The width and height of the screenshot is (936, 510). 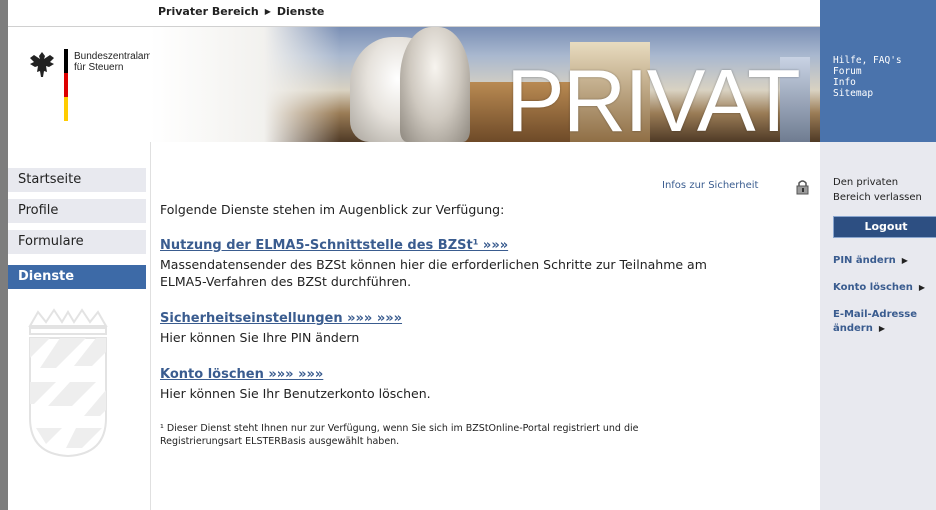 What do you see at coordinates (414, 13) in the screenshot?
I see `breadcrumb-bar: Privater Bereich ▶ Dienste` at bounding box center [414, 13].